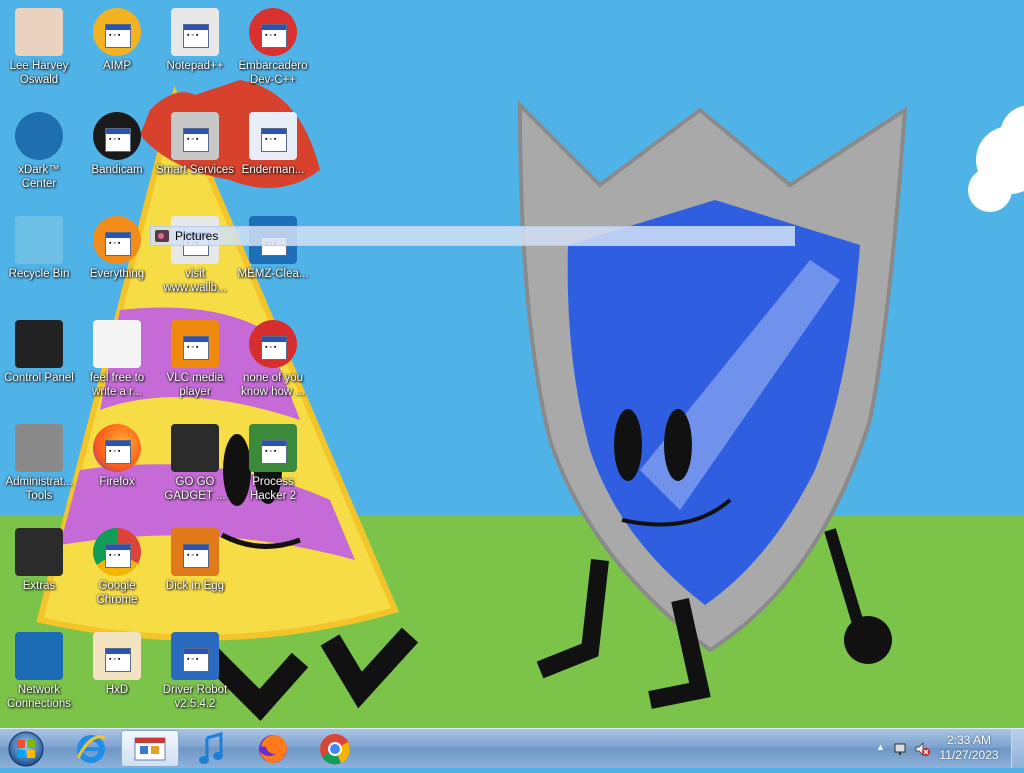 This screenshot has height=773, width=1024. I want to click on desktop-icon-process-hacker-2: Process Hacker 2, so click(273, 468).